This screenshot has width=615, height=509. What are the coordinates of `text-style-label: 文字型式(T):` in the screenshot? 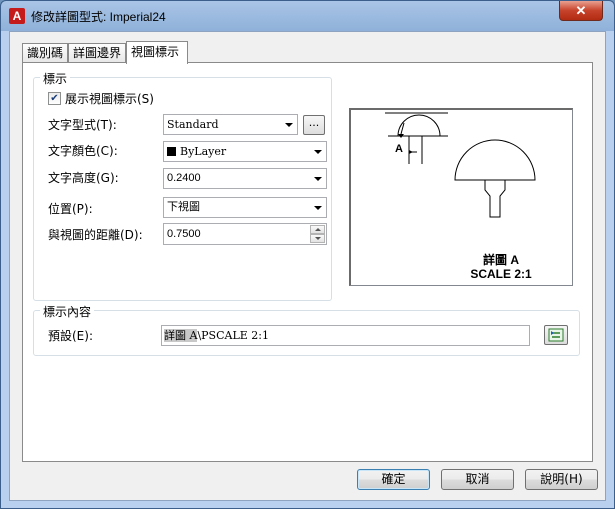 It's located at (82, 125).